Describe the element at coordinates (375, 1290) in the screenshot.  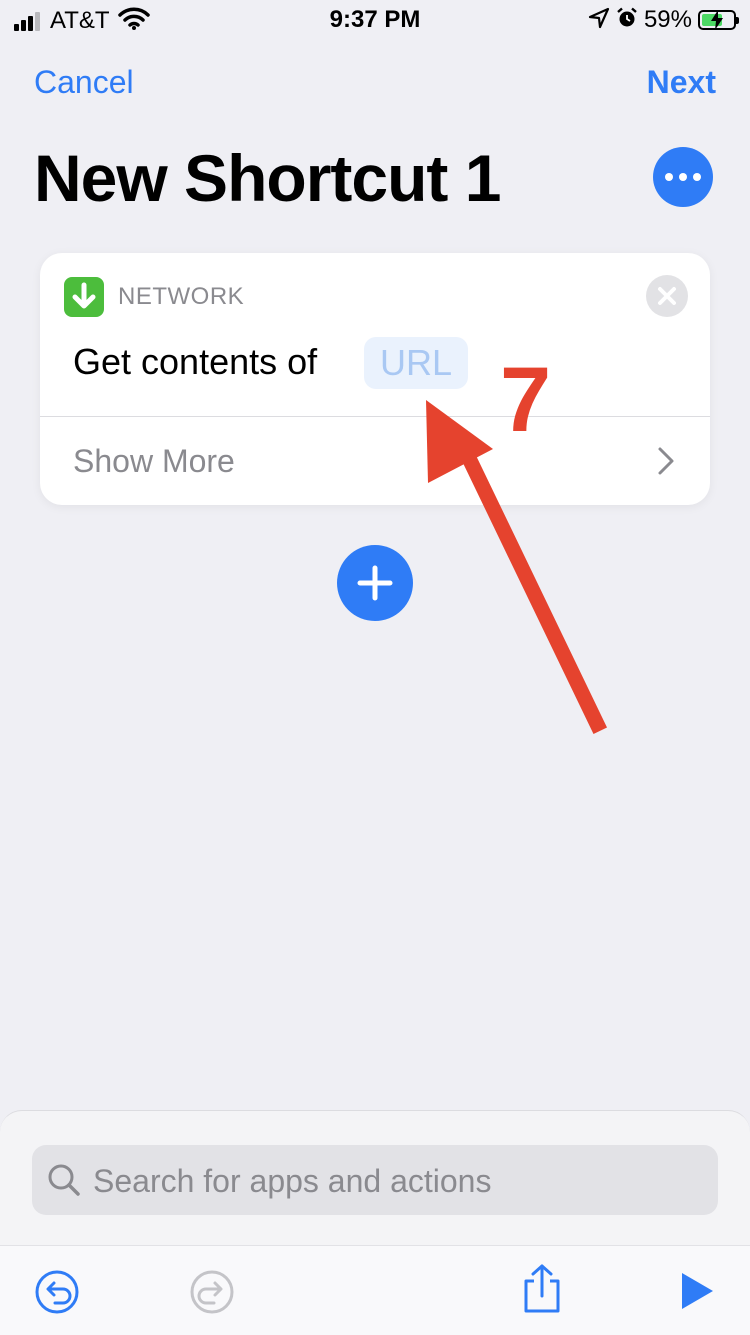
I see `bottom-toolbar` at that location.